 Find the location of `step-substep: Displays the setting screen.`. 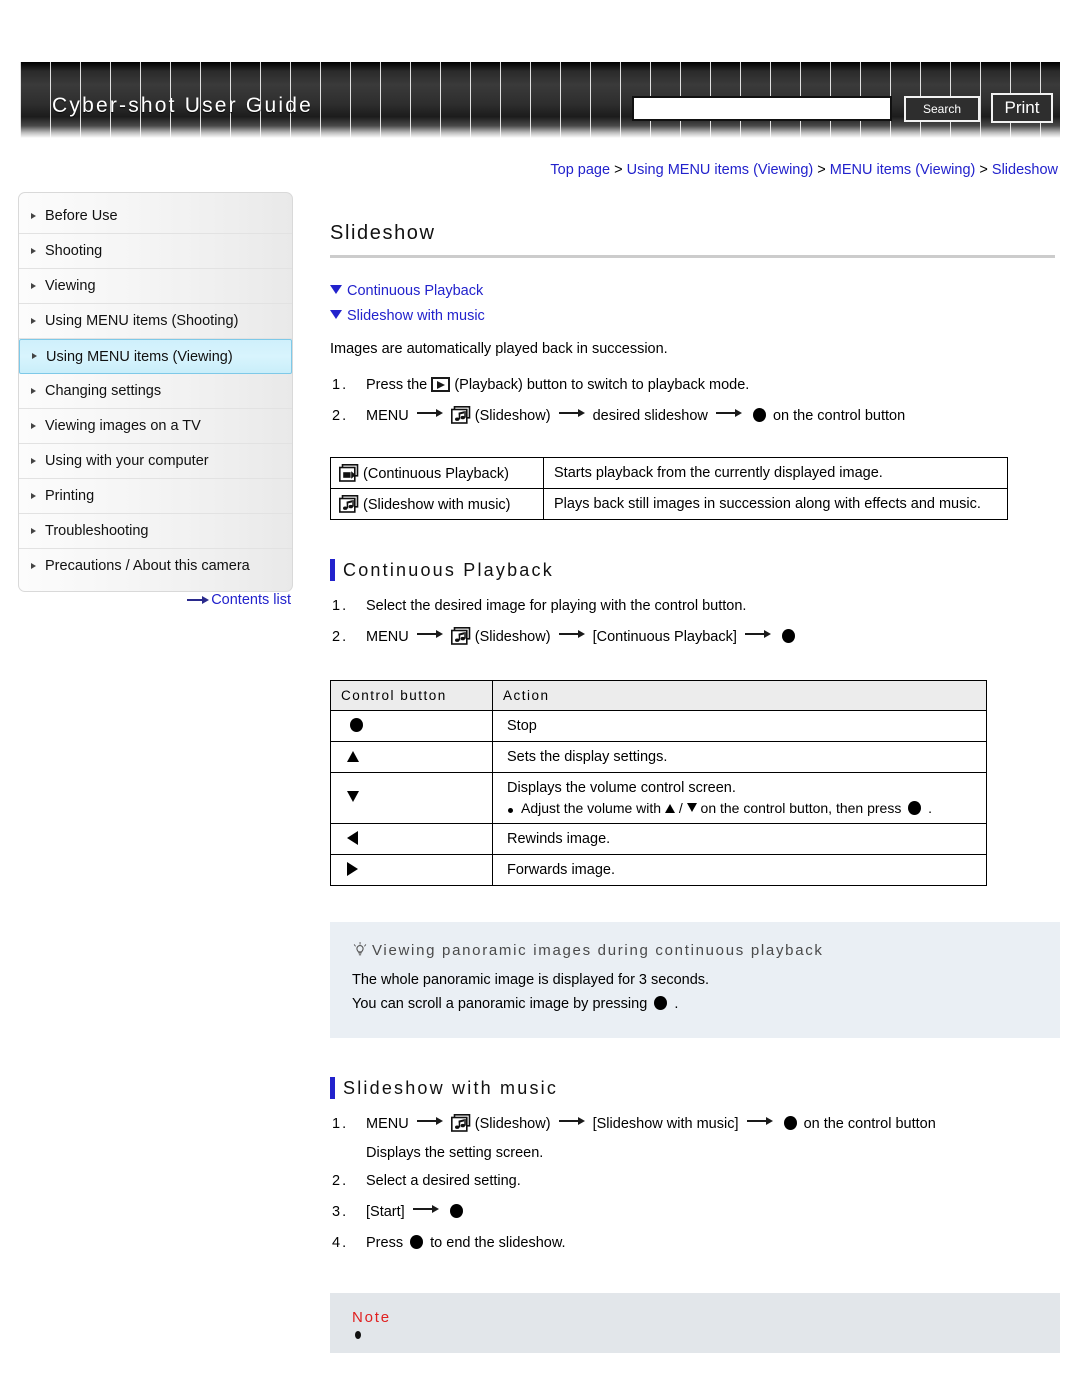

step-substep: Displays the setting screen. is located at coordinates (695, 1153).